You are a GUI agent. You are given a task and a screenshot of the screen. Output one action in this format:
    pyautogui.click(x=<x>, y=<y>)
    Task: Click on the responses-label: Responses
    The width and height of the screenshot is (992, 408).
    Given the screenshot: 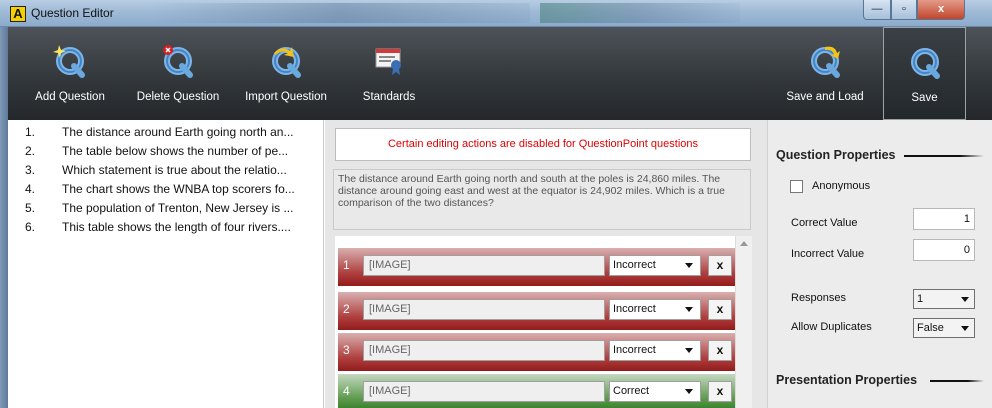 What is the action you would take?
    pyautogui.click(x=819, y=298)
    